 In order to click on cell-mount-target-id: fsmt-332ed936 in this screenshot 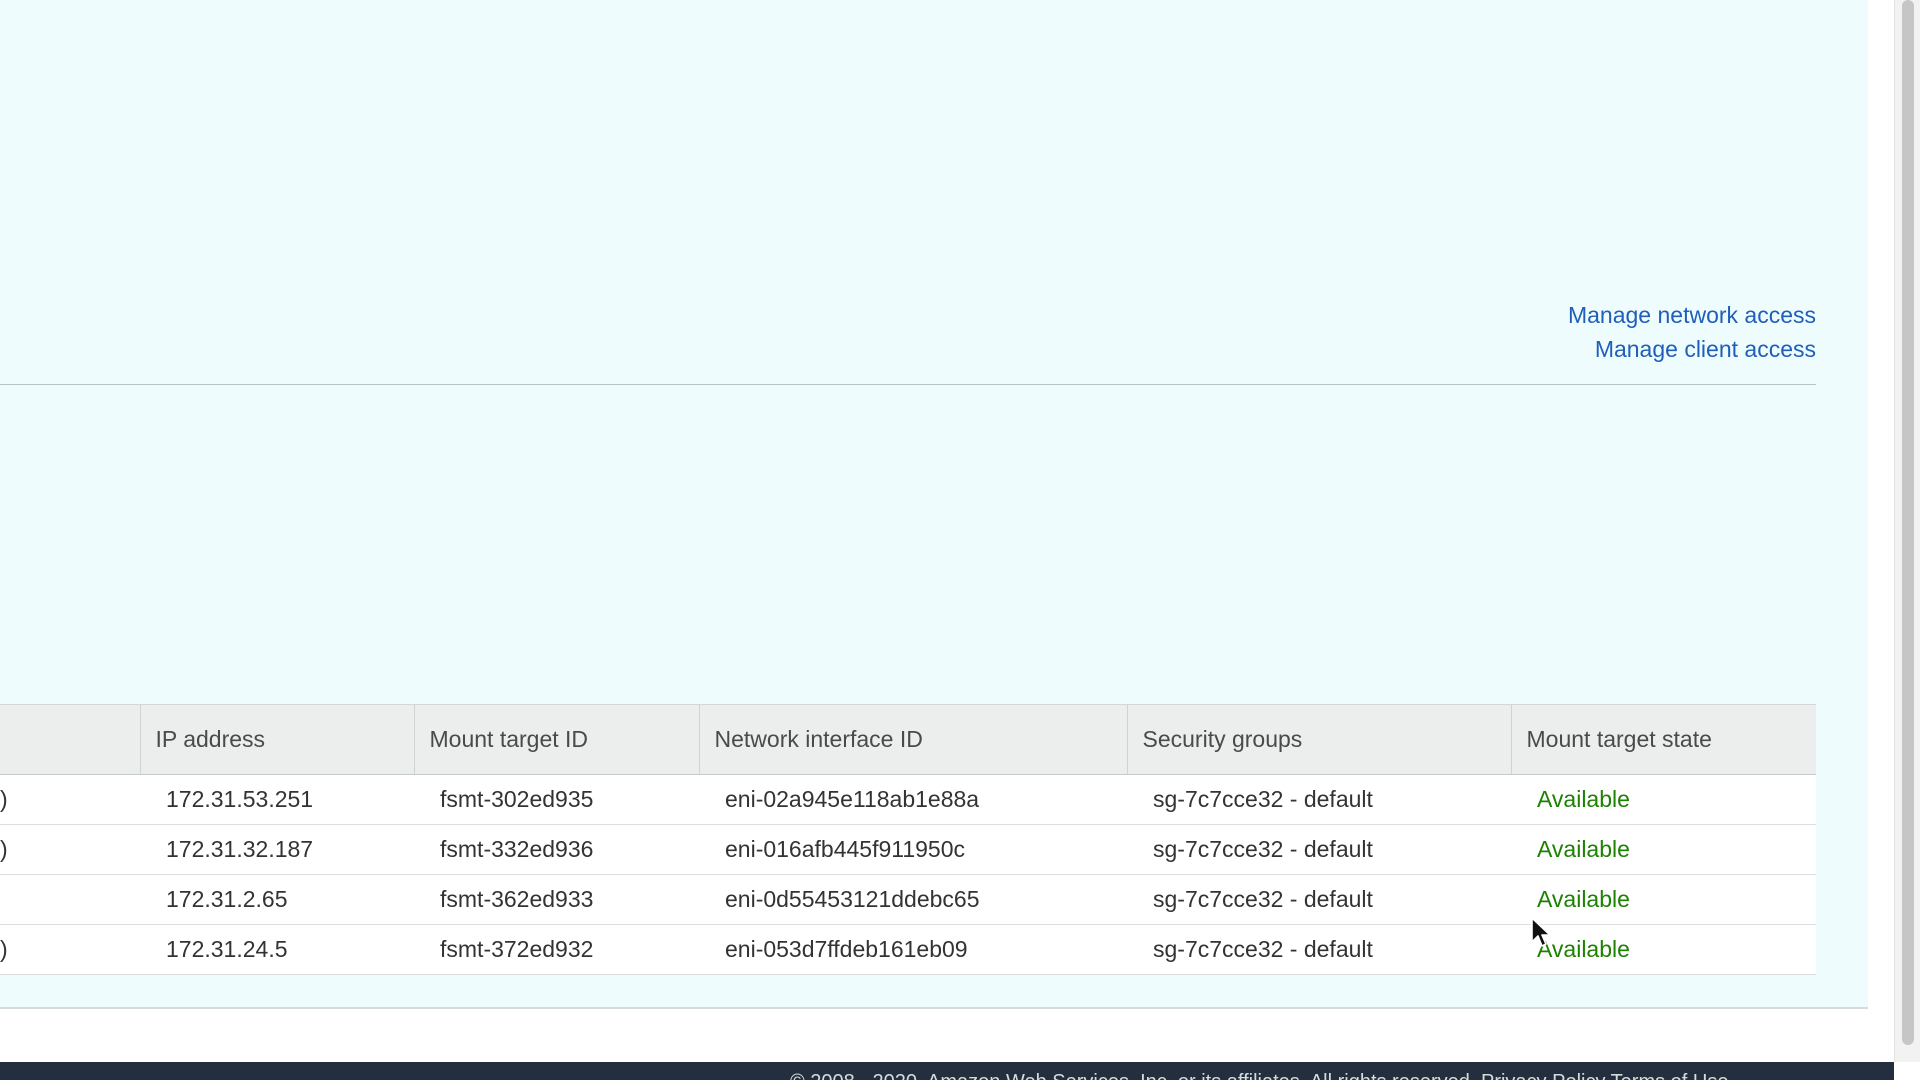, I will do `click(556, 849)`.